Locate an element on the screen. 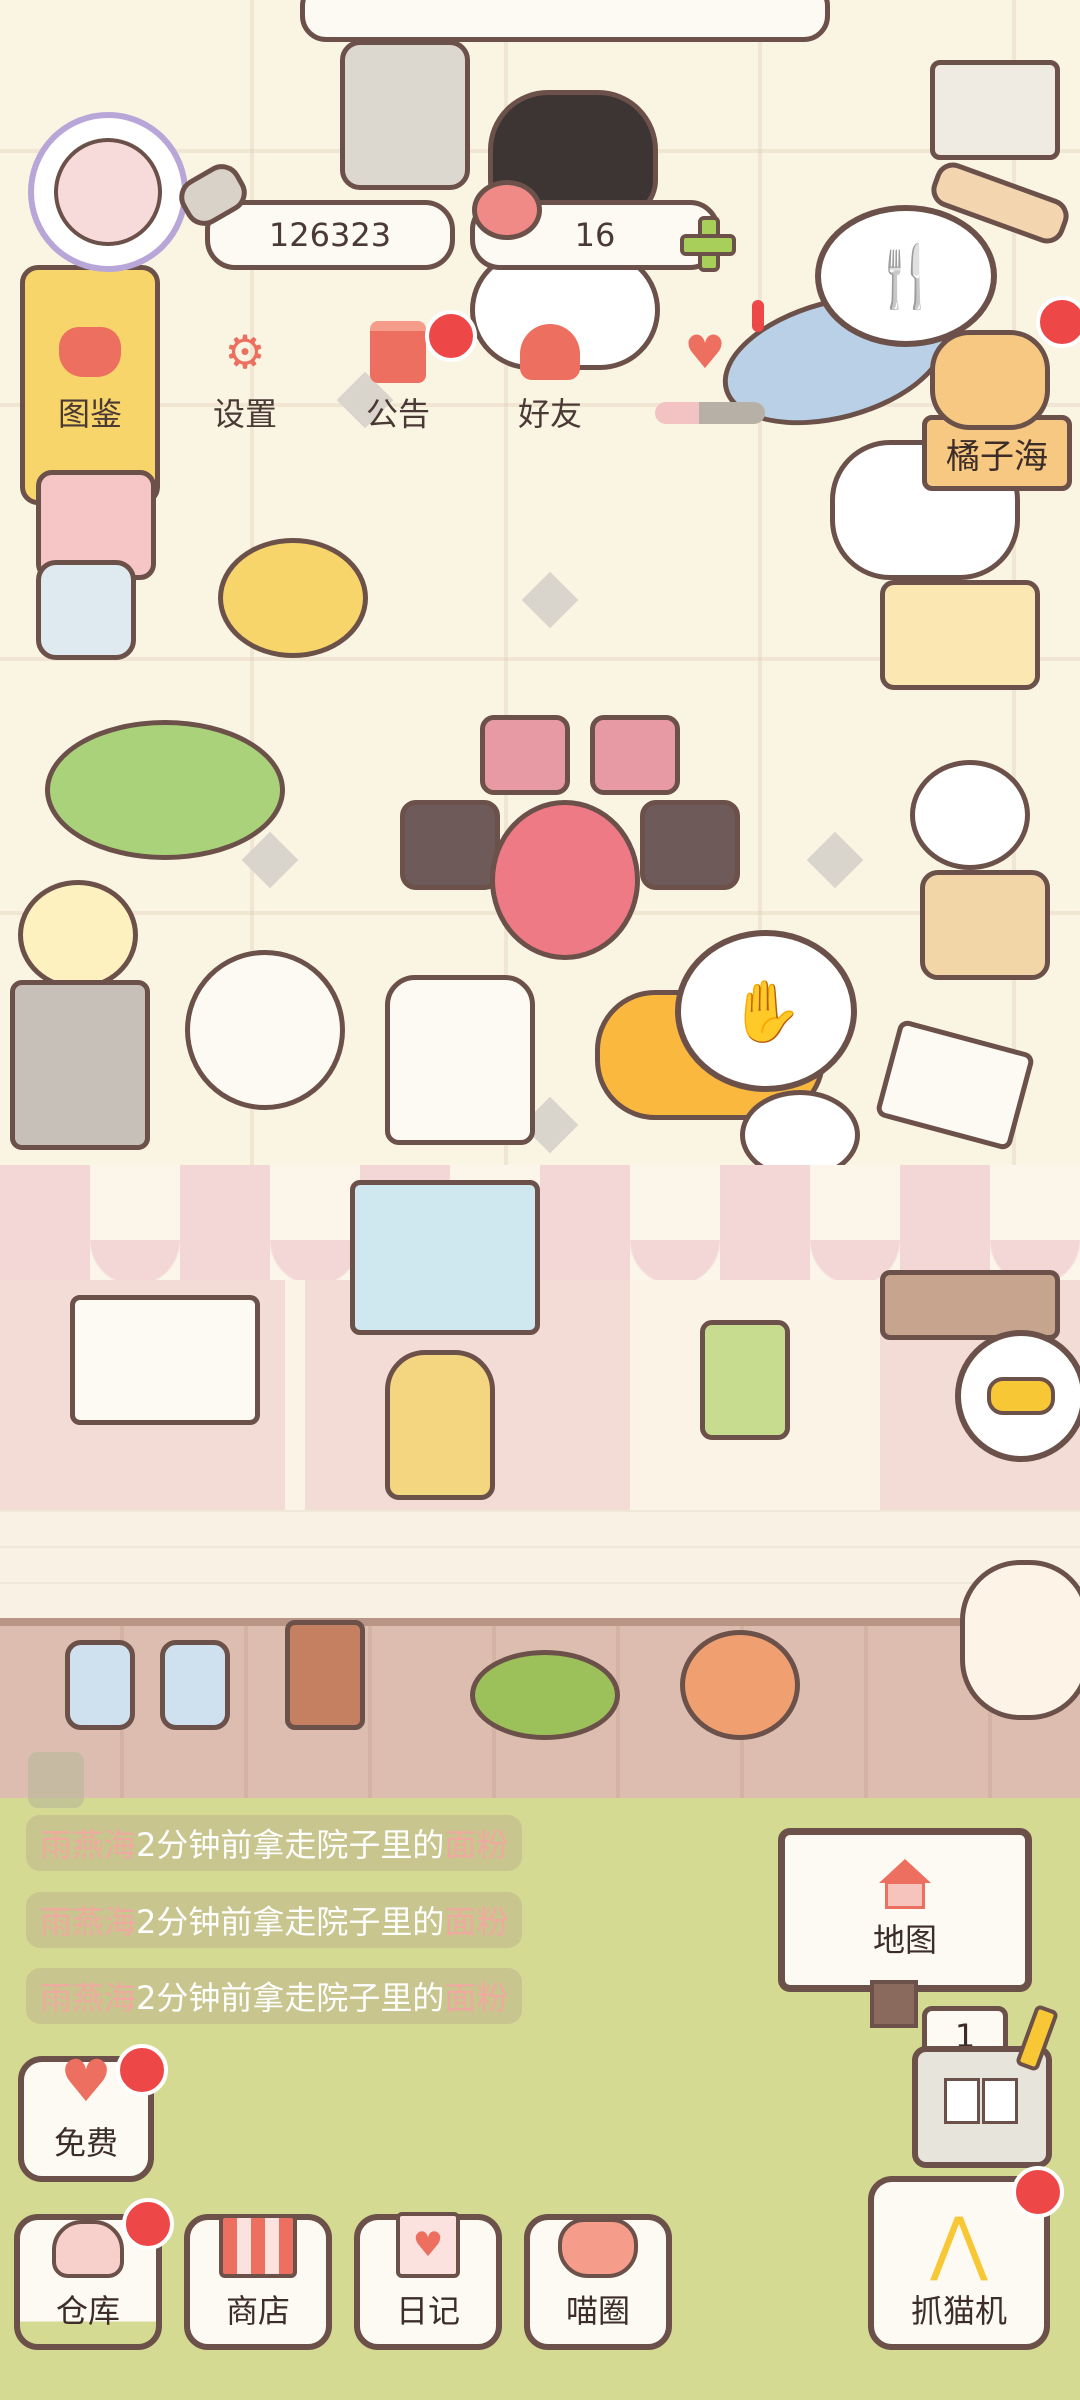  hand-icon: ✋ is located at coordinates (766, 1011).